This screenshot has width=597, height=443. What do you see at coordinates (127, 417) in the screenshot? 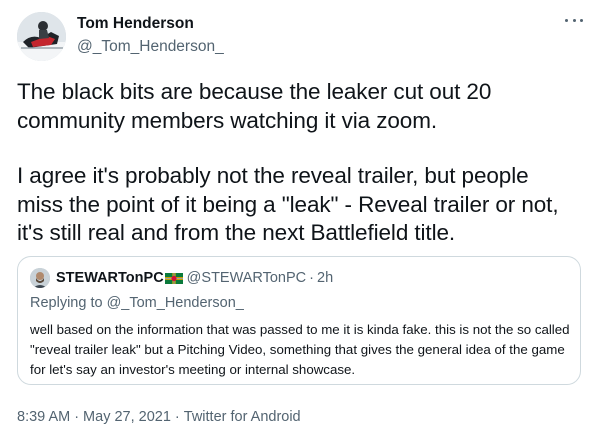
I see `tweet-date: May 27, 2021` at bounding box center [127, 417].